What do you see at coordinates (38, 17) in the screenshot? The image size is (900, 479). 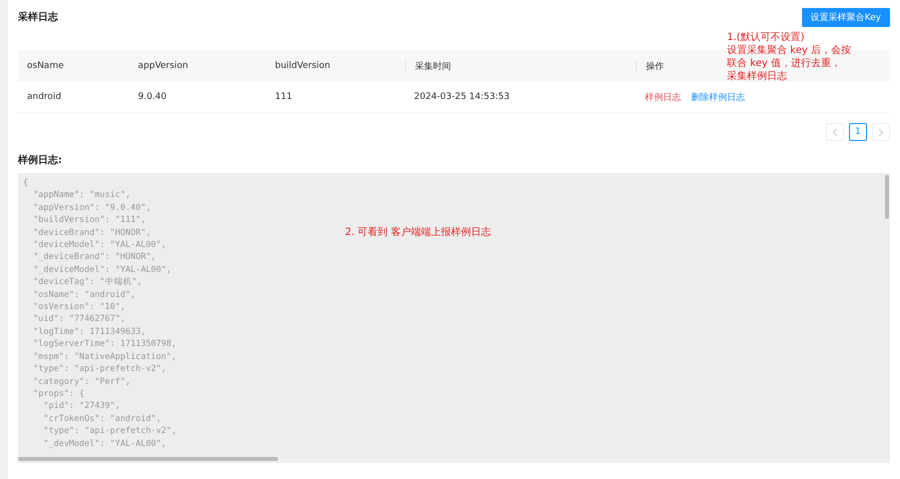 I see `page-title: 采样日志` at bounding box center [38, 17].